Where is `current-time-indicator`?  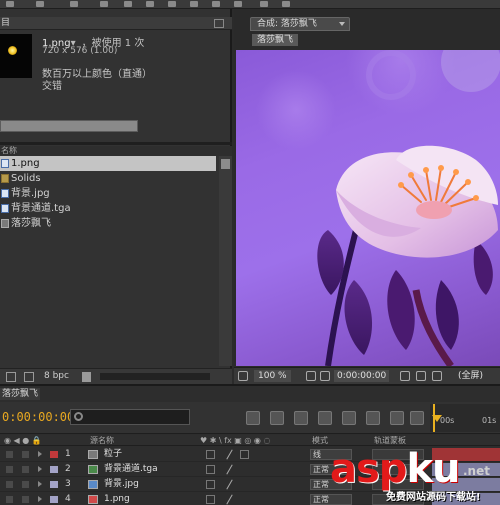 current-time-indicator is located at coordinates (437, 418).